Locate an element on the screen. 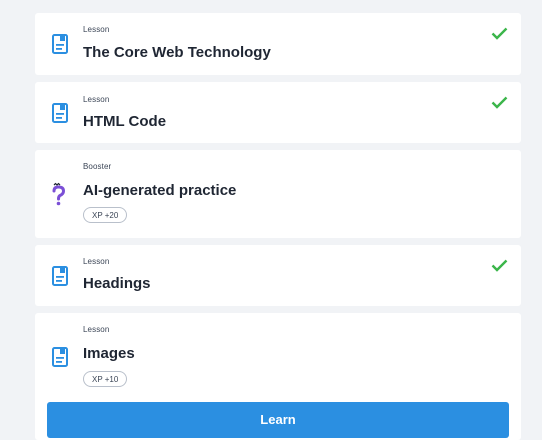  xp-badge: XP +10 is located at coordinates (105, 379).